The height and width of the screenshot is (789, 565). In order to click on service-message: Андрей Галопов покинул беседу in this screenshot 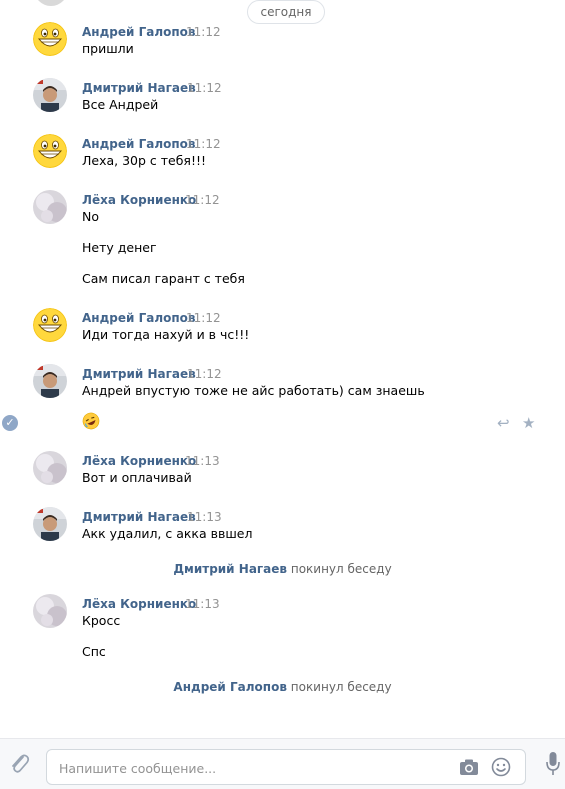, I will do `click(282, 687)`.